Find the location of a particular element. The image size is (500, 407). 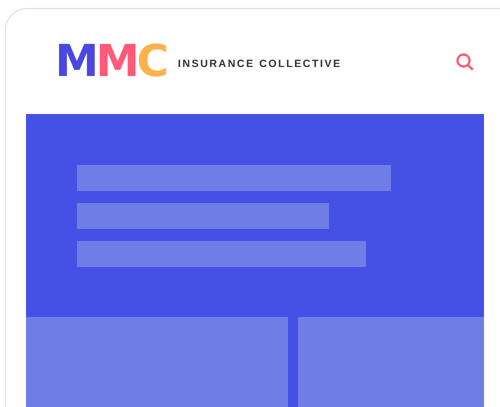

search-icon is located at coordinates (465, 62).